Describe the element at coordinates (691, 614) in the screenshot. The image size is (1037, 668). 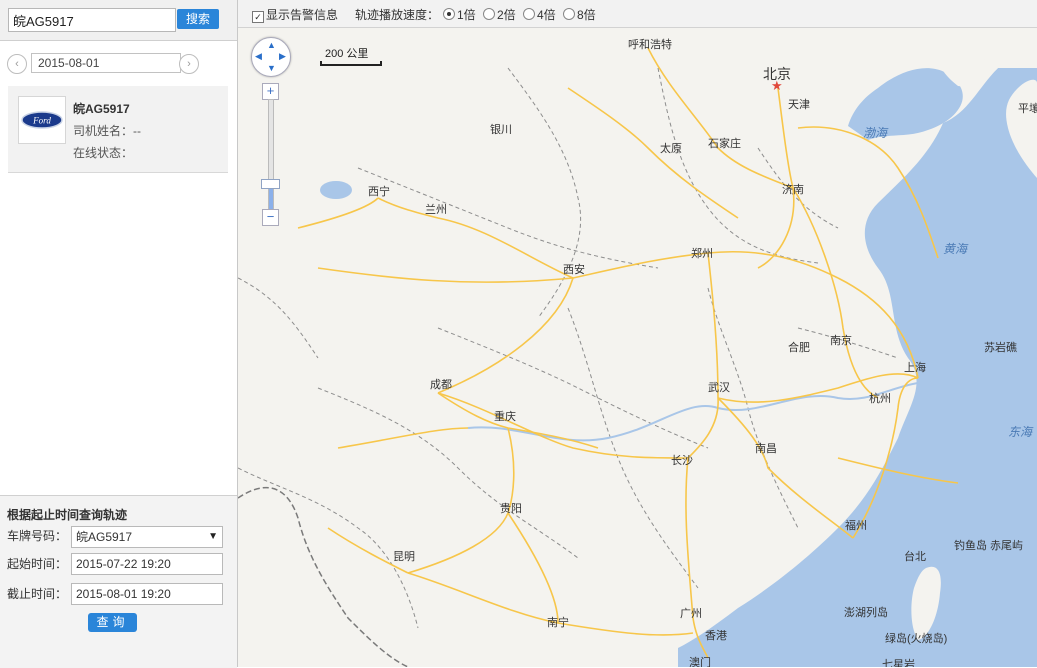
I see `city-label-guangzhou: 广州` at that location.